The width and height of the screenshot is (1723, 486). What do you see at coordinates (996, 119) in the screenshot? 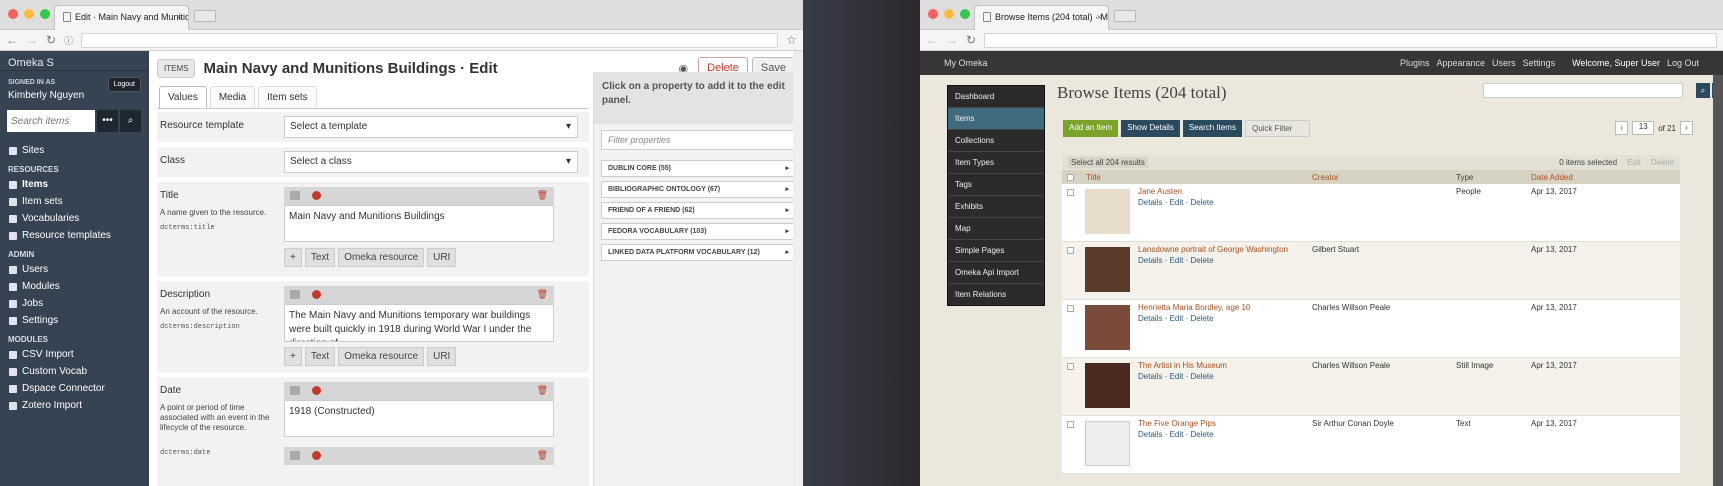
I see `nav-items: Items` at bounding box center [996, 119].